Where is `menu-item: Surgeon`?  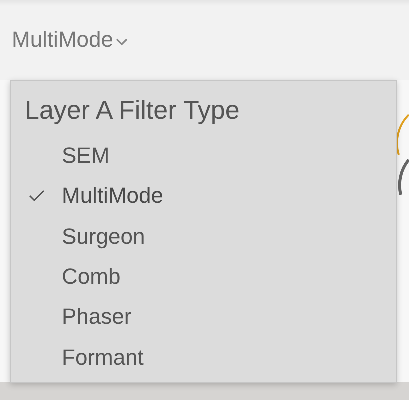
menu-item: Surgeon is located at coordinates (210, 236).